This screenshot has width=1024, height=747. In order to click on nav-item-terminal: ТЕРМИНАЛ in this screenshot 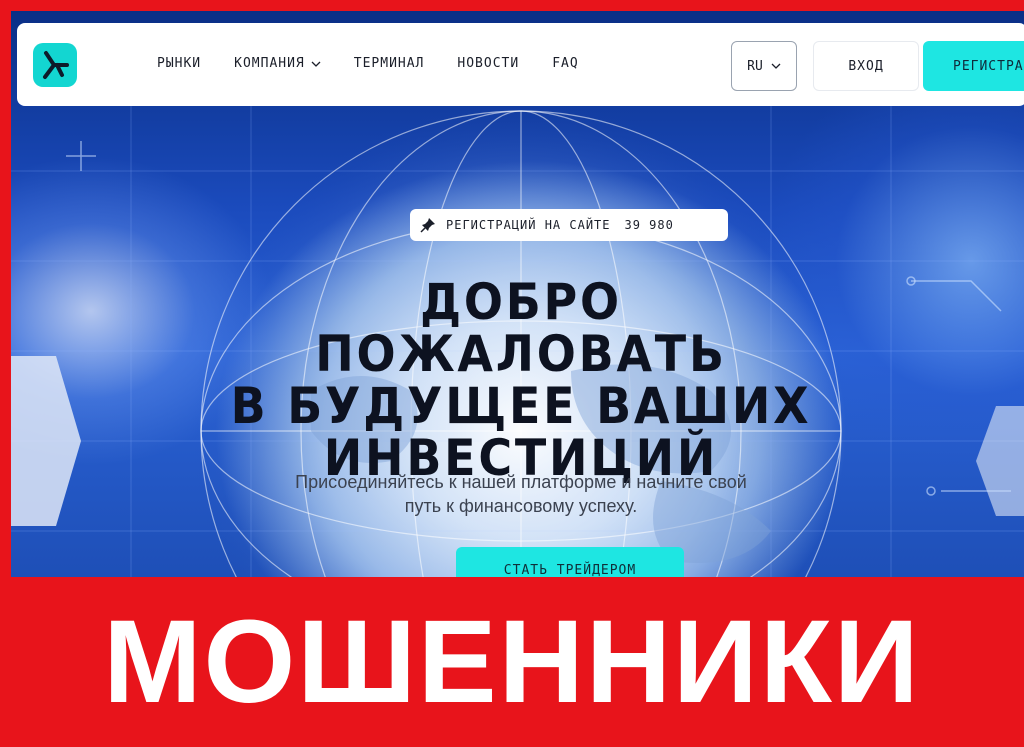, I will do `click(389, 63)`.